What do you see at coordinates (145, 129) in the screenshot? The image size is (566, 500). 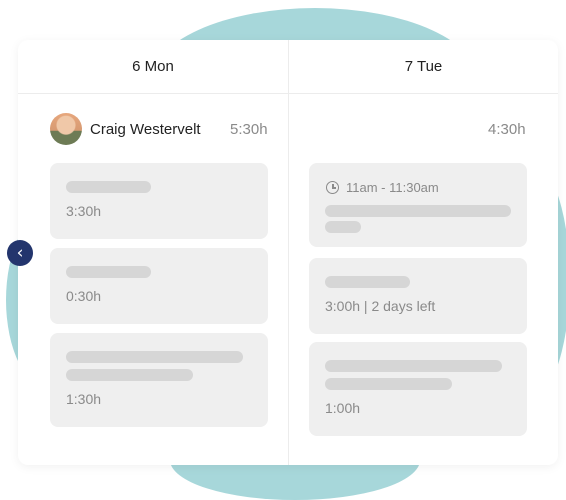 I see `user-name: Craig Westervelt` at bounding box center [145, 129].